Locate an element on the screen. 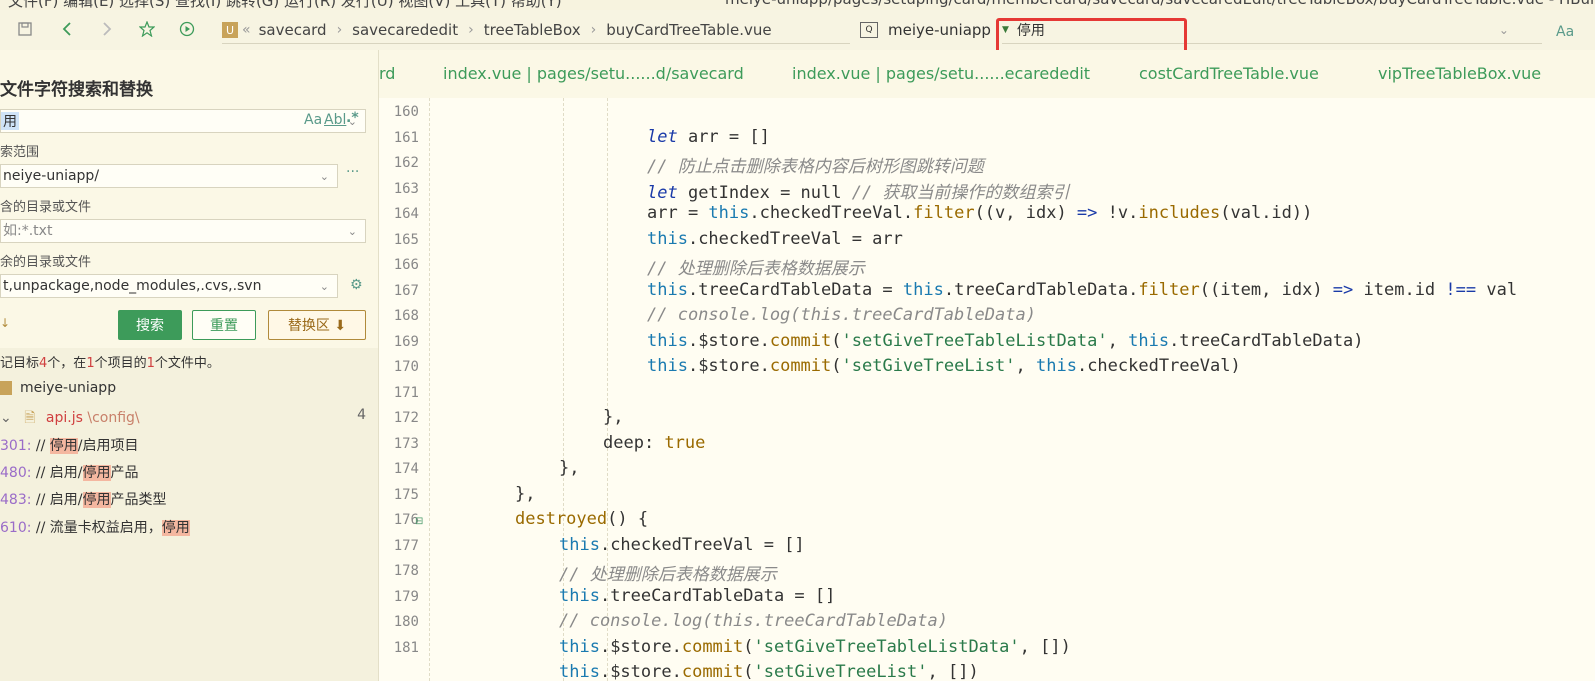 The height and width of the screenshot is (681, 1595). search-input is located at coordinates (10, 121).